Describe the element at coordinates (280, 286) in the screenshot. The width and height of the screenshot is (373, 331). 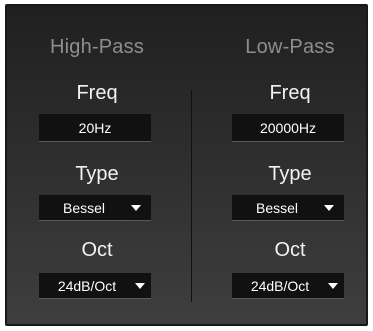
I see `low-pass-oct-value: 24dB/Oct` at that location.